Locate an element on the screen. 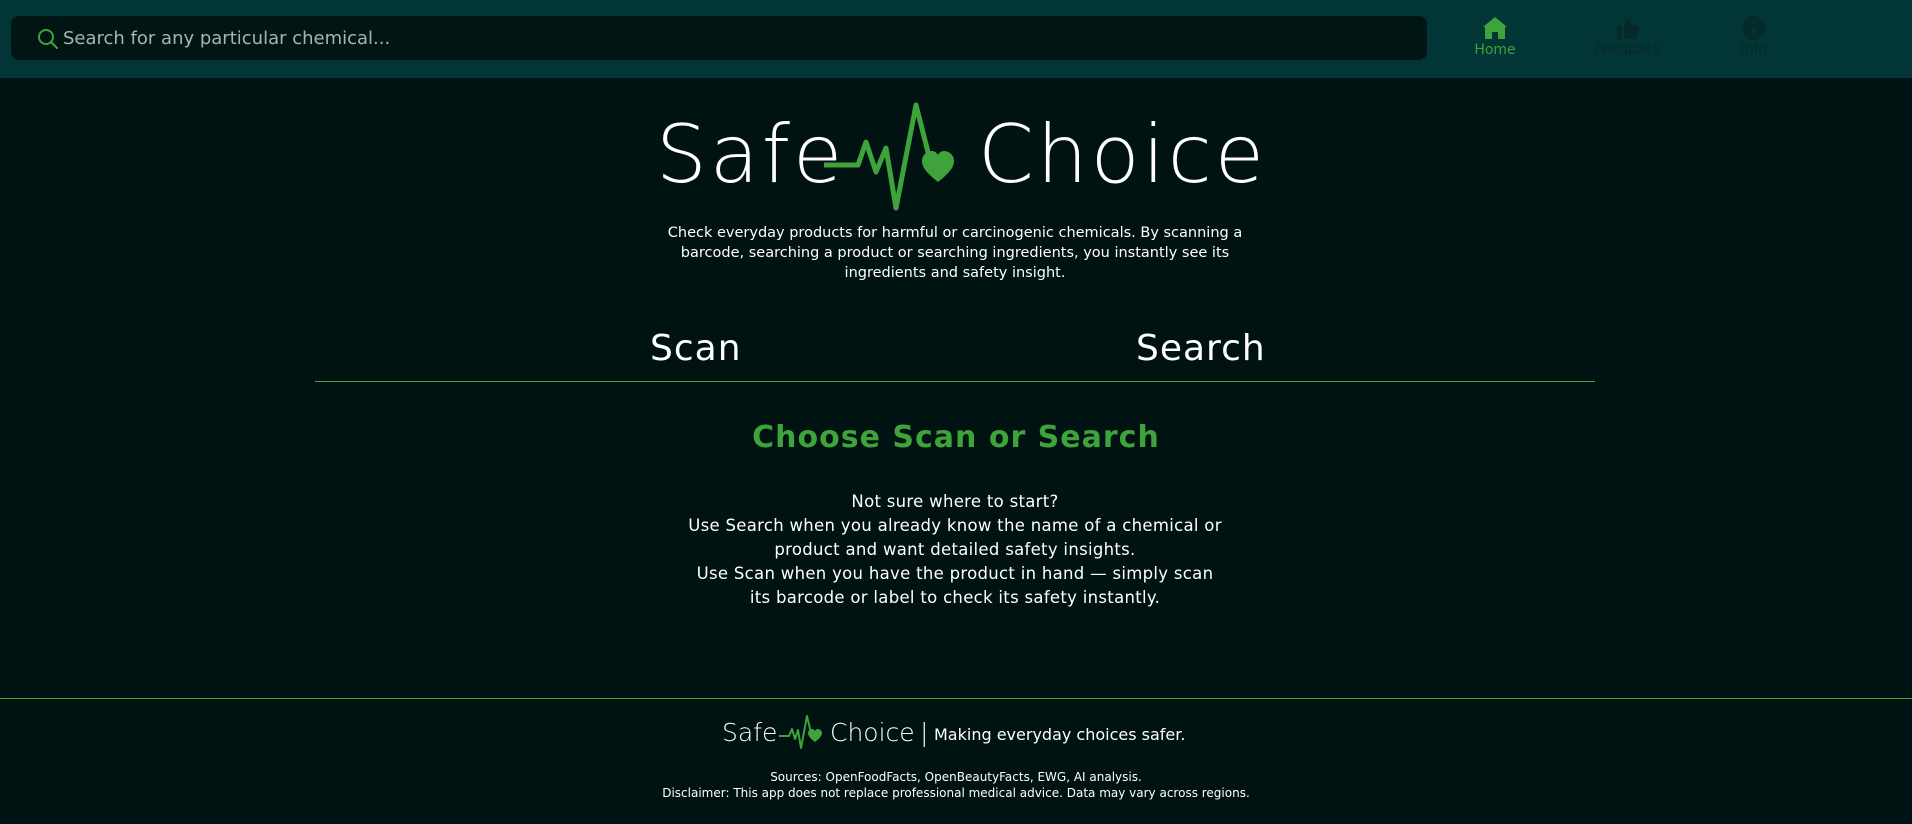  footer-logo-text-left: Safe is located at coordinates (750, 732).